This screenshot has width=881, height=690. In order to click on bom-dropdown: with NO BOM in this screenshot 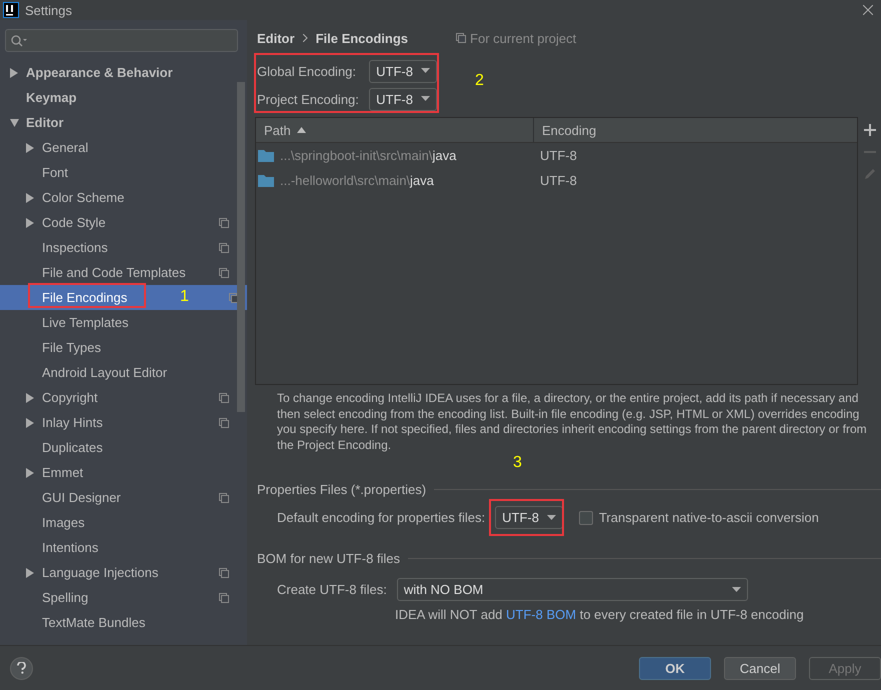, I will do `click(572, 589)`.